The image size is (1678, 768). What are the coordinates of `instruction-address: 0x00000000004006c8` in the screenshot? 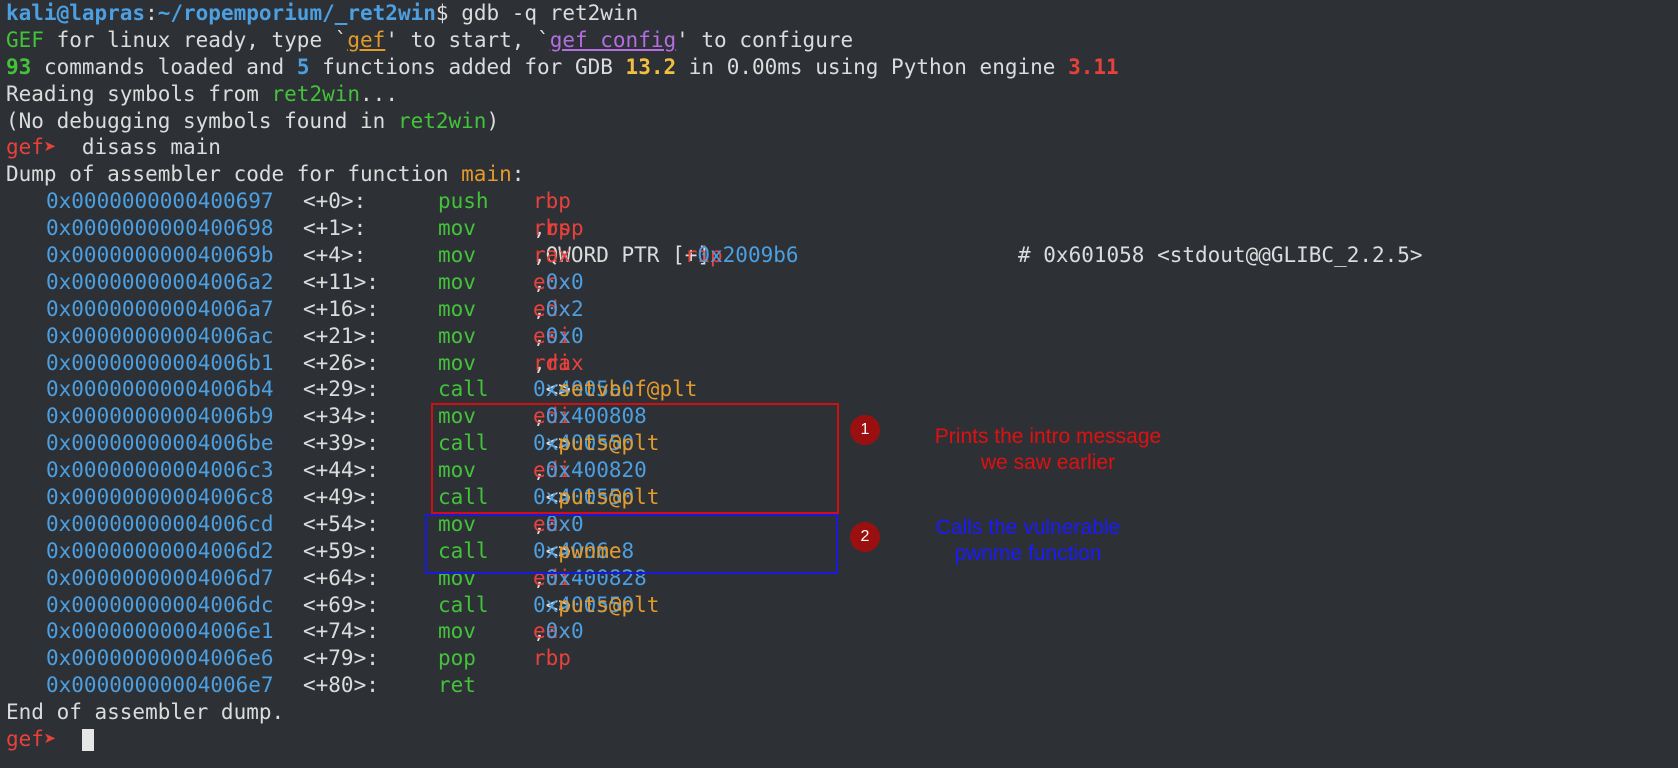 It's located at (160, 497).